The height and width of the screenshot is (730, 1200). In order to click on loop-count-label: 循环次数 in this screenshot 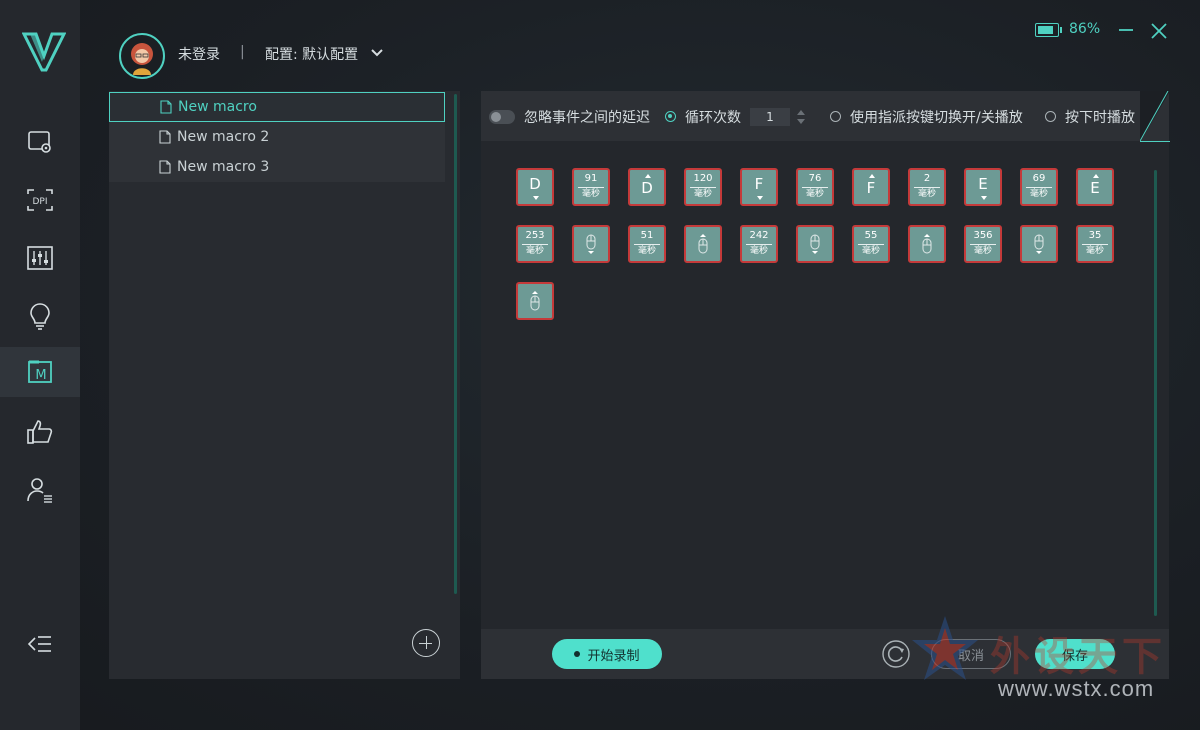, I will do `click(713, 118)`.